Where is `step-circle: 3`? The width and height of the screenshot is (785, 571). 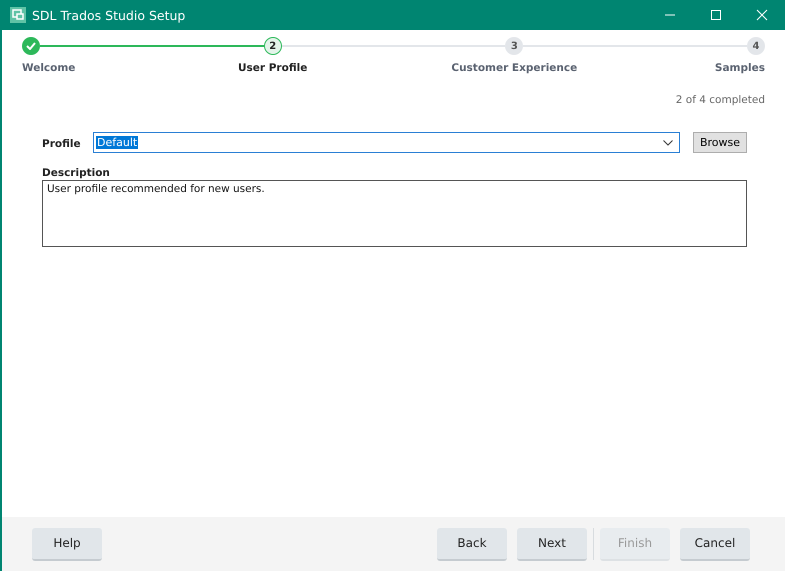
step-circle: 3 is located at coordinates (514, 46).